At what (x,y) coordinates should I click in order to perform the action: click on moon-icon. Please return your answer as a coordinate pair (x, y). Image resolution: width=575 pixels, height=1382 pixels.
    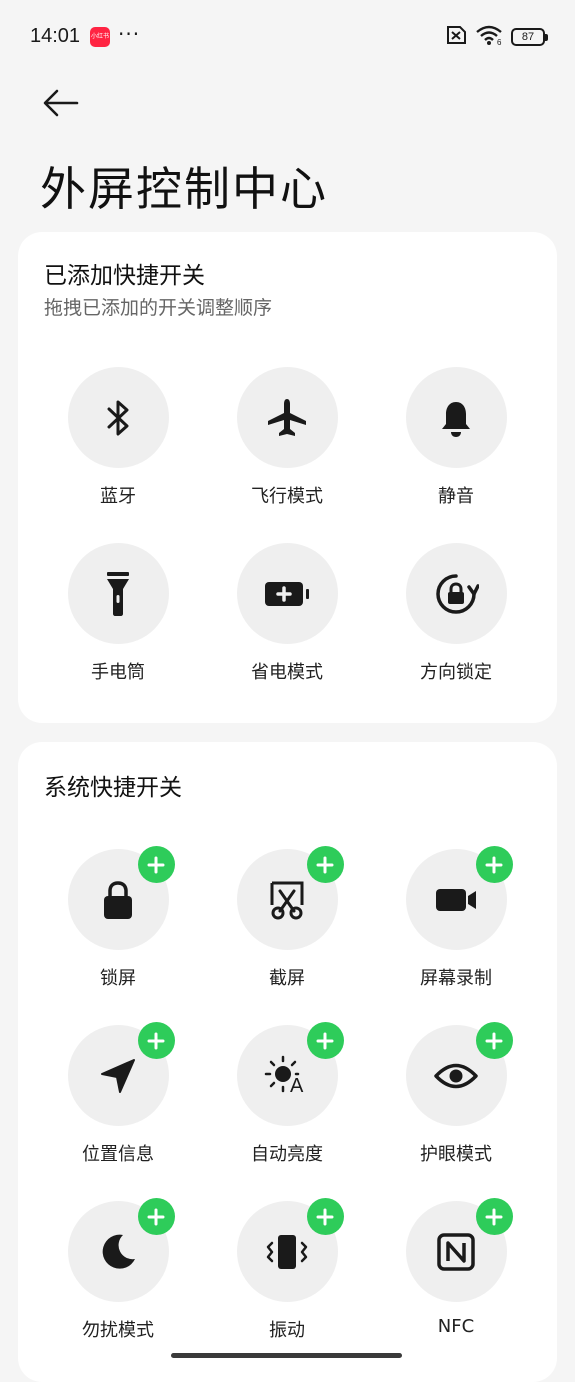
    Looking at the image, I should click on (118, 1251).